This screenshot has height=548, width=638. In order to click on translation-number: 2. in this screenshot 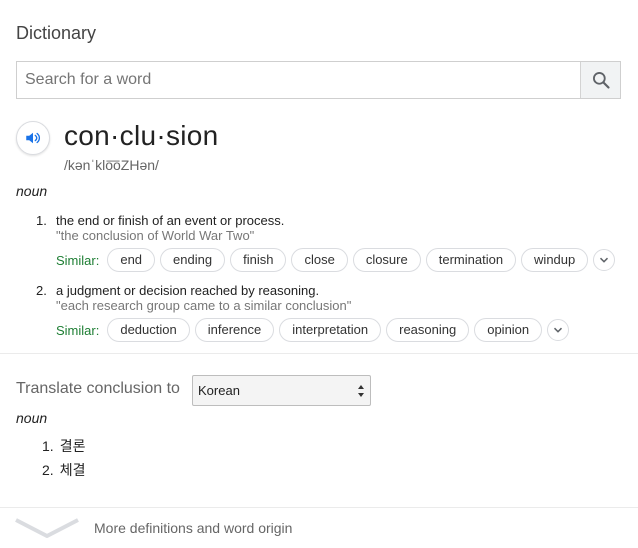, I will do `click(48, 470)`.